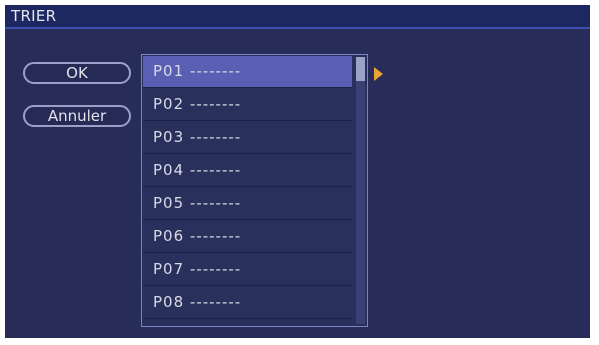 The image size is (599, 345). I want to click on list-item-p08: P08 --------, so click(247, 303).